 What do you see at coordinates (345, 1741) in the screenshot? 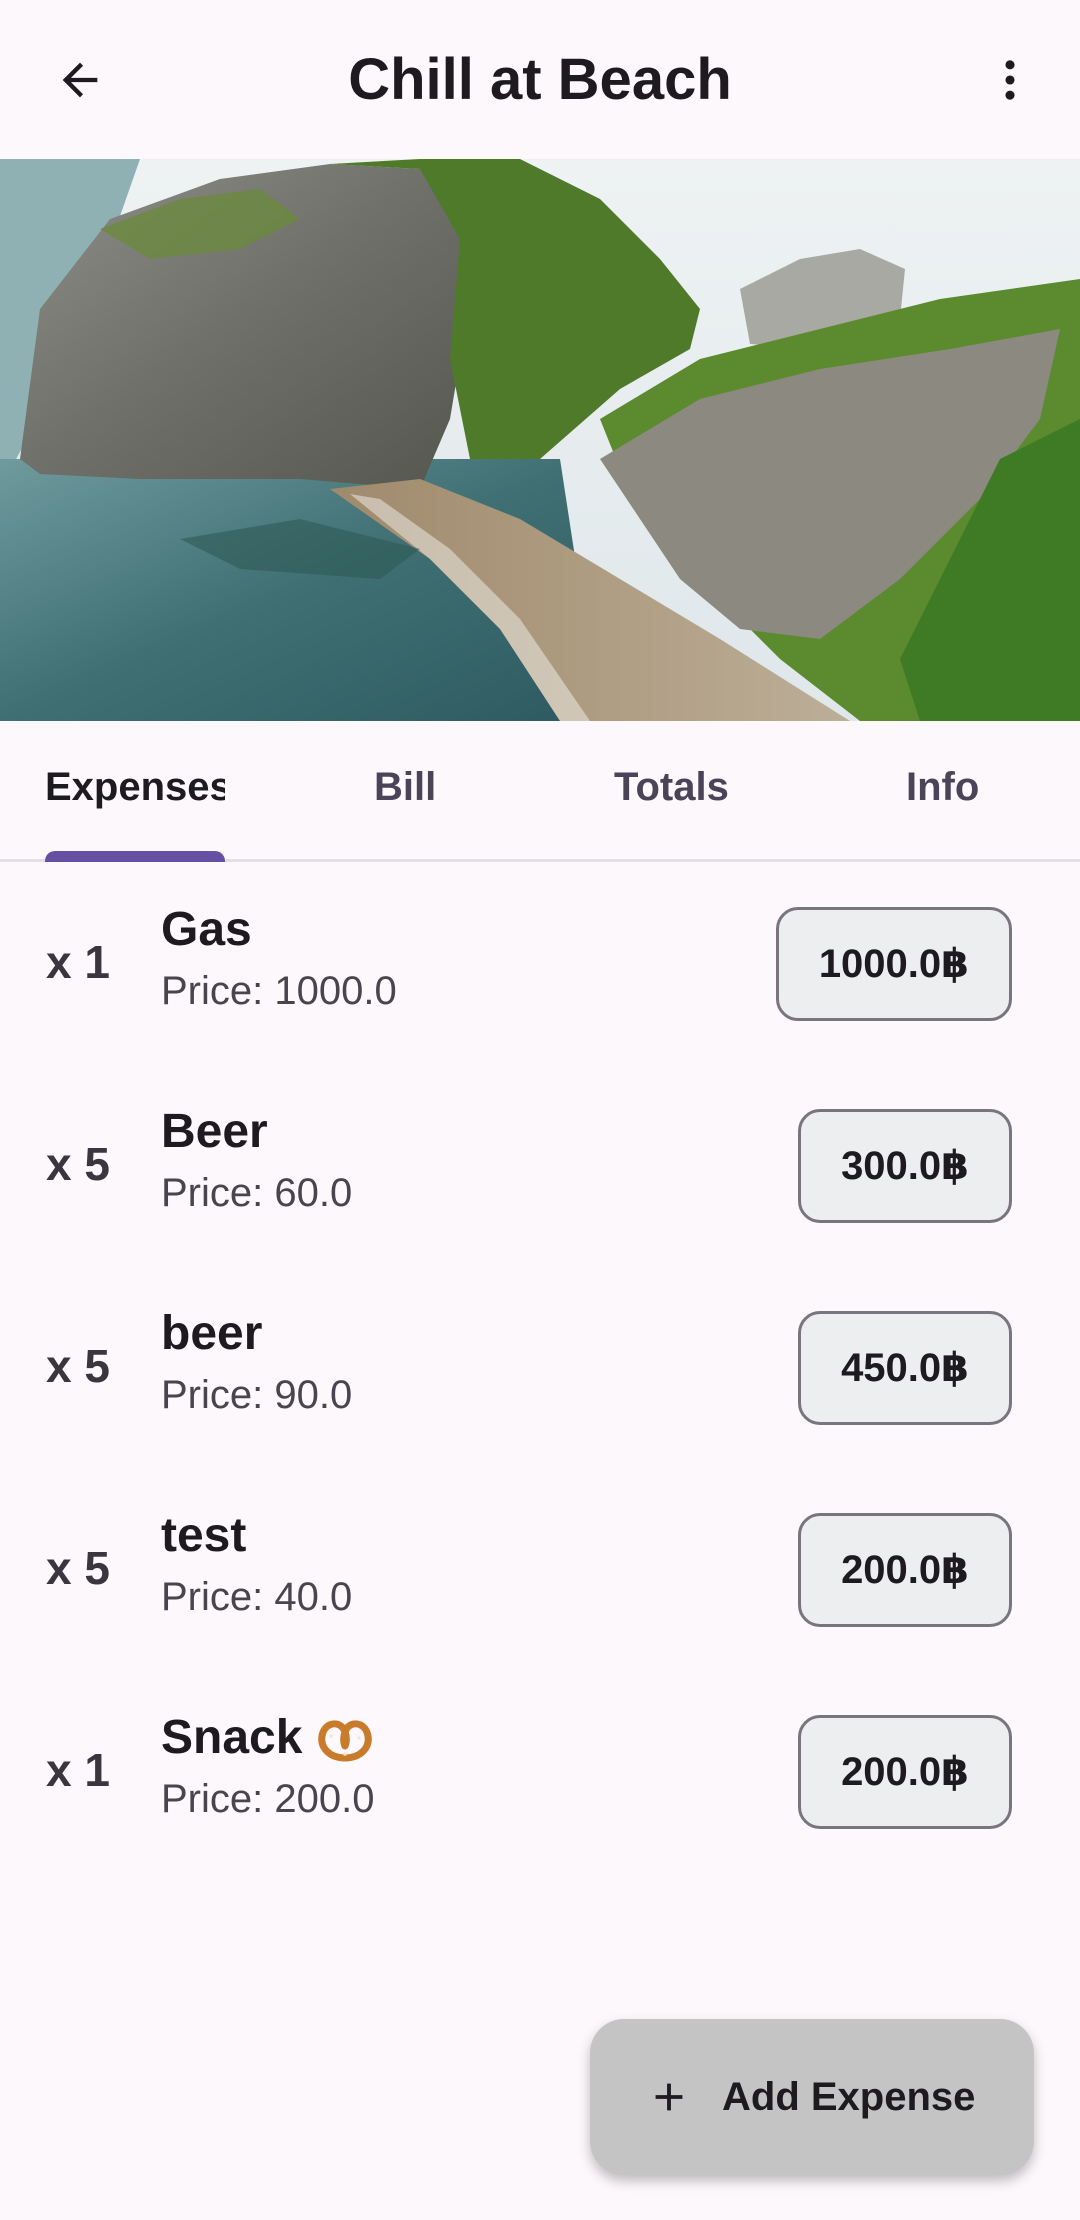
I see `pretzel-icon` at bounding box center [345, 1741].